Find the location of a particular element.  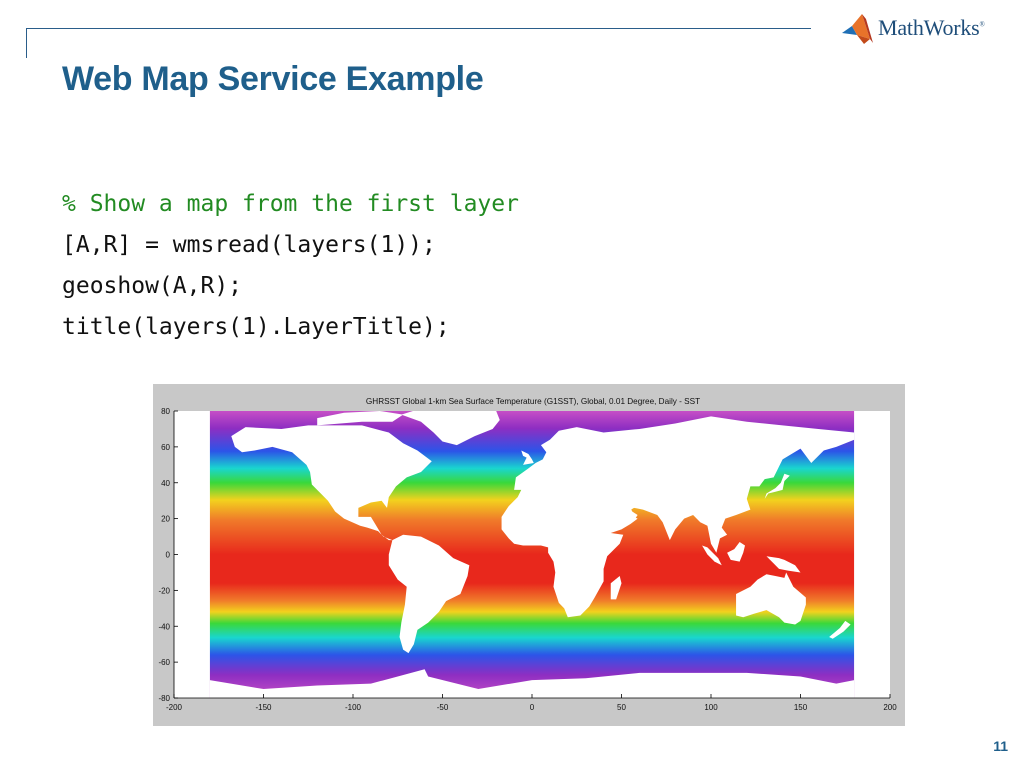

x-tick-label: 200 is located at coordinates (890, 707).